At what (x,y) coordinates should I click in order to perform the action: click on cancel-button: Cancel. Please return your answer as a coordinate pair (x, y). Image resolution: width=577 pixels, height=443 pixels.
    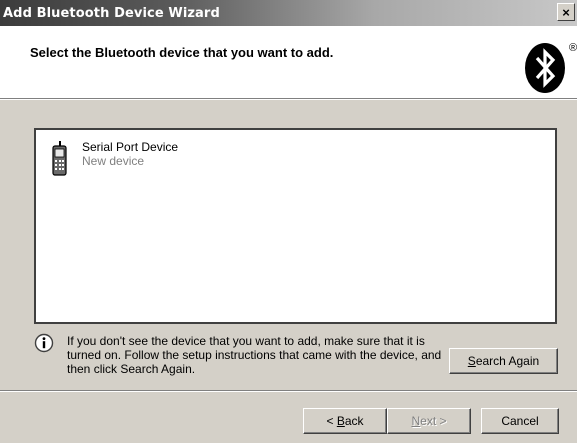
    Looking at the image, I should click on (520, 421).